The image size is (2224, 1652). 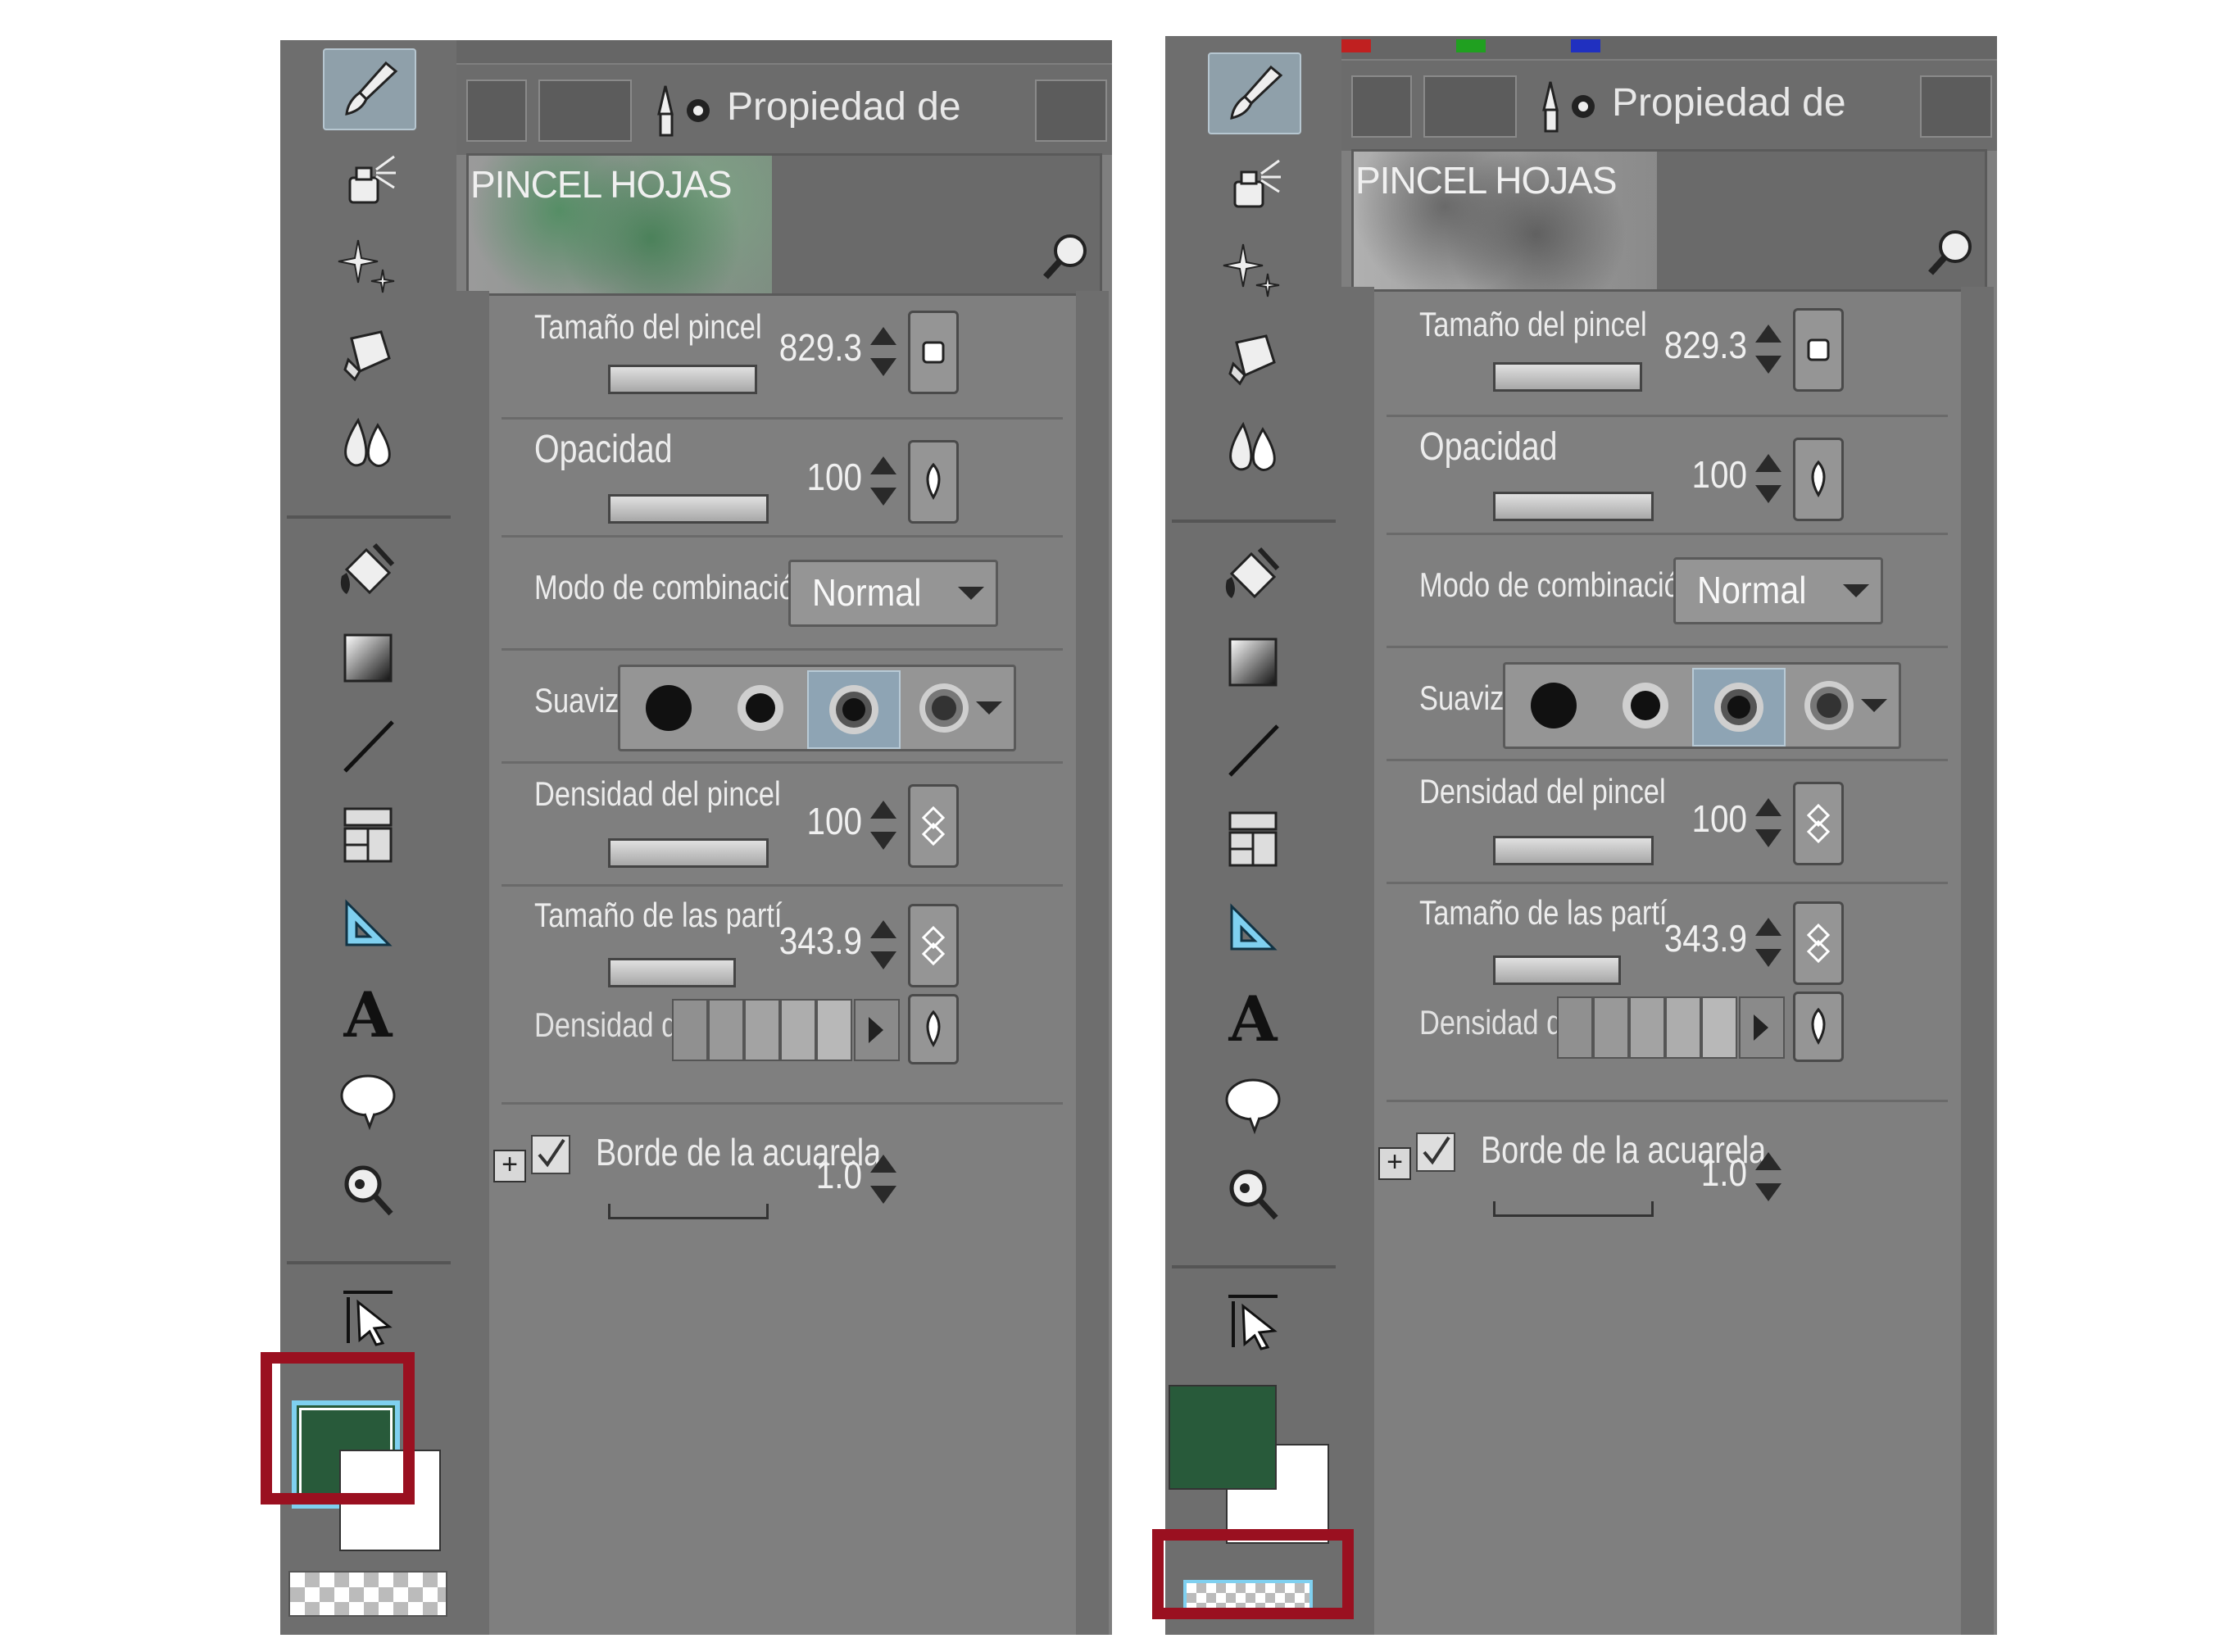 I want to click on transparent-color-swatch, so click(x=367, y=1594).